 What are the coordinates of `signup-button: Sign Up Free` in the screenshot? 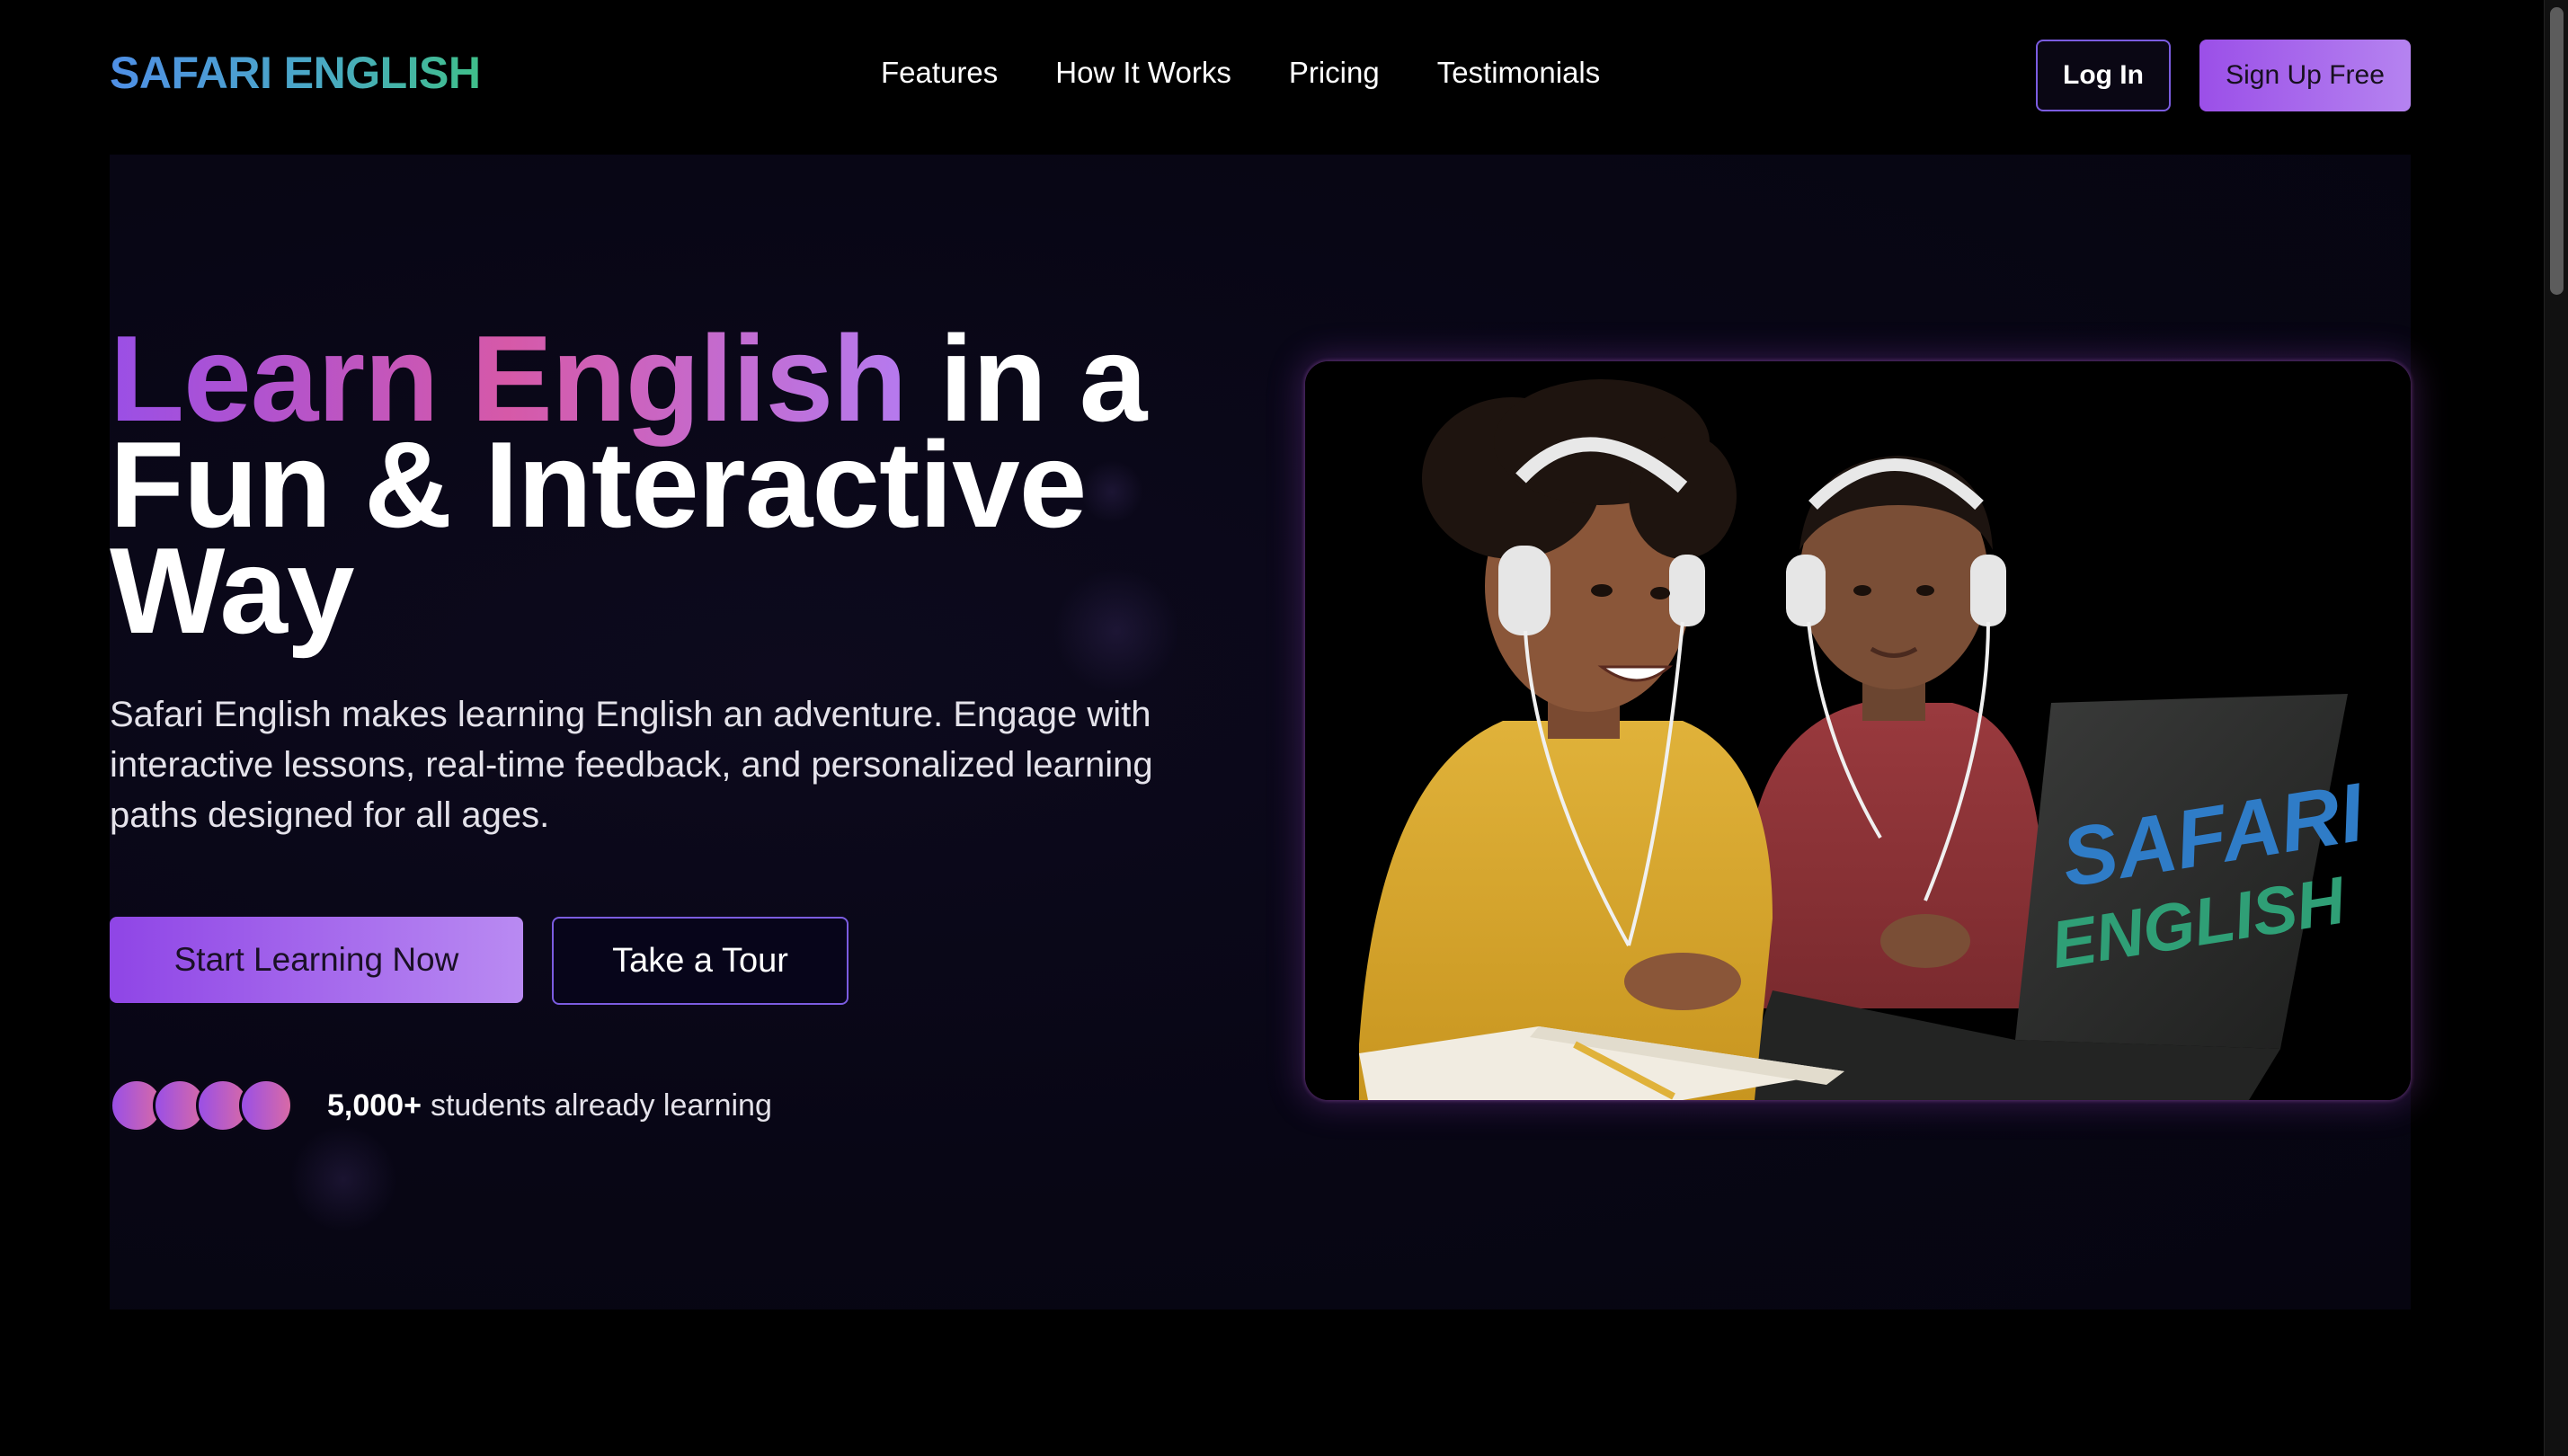 It's located at (2305, 75).